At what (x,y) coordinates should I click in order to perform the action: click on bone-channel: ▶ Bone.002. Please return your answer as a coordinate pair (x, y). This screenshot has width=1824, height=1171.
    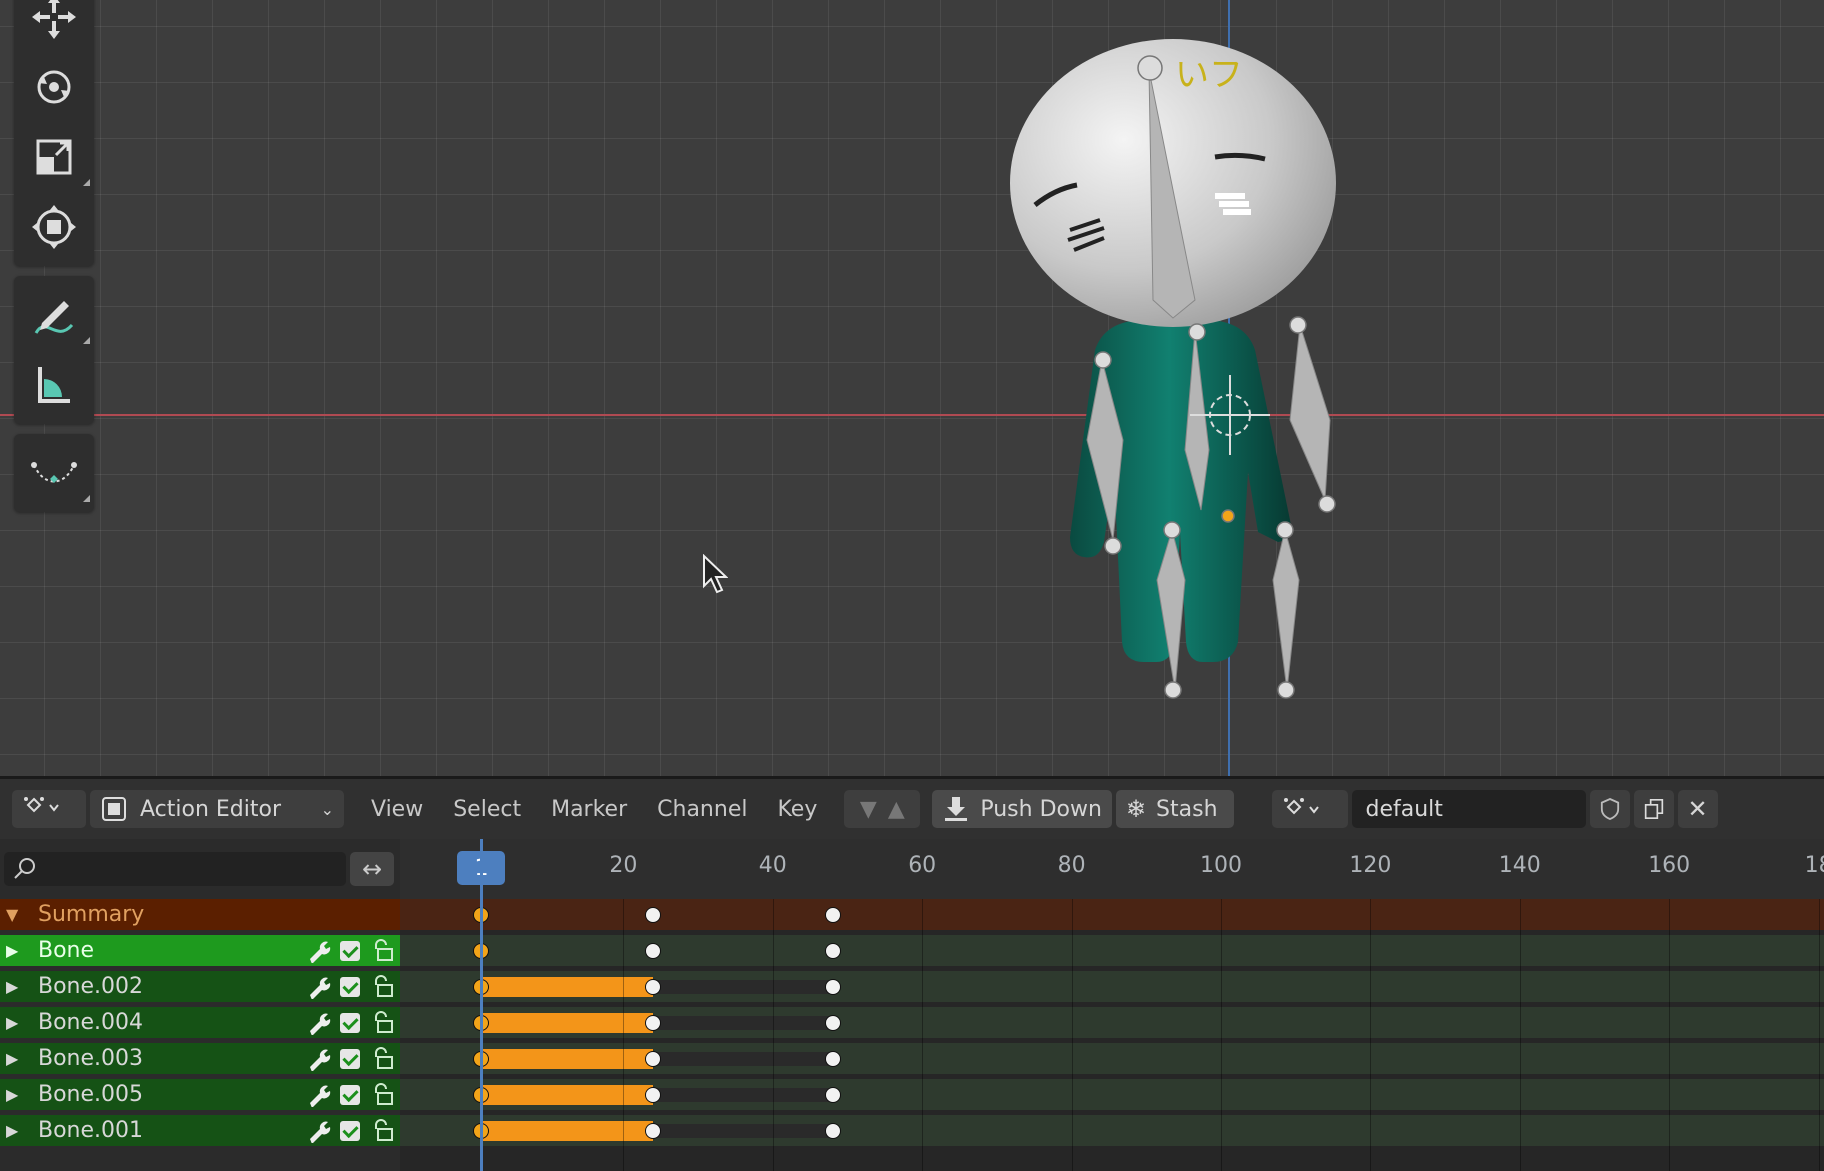
    Looking at the image, I should click on (200, 986).